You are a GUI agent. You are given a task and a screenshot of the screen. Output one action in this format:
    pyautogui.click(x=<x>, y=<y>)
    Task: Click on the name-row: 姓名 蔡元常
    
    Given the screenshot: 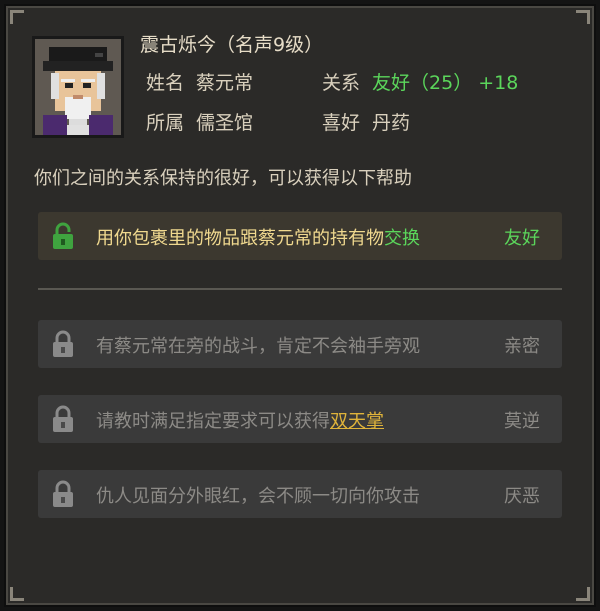 What is the action you would take?
    pyautogui.click(x=199, y=81)
    